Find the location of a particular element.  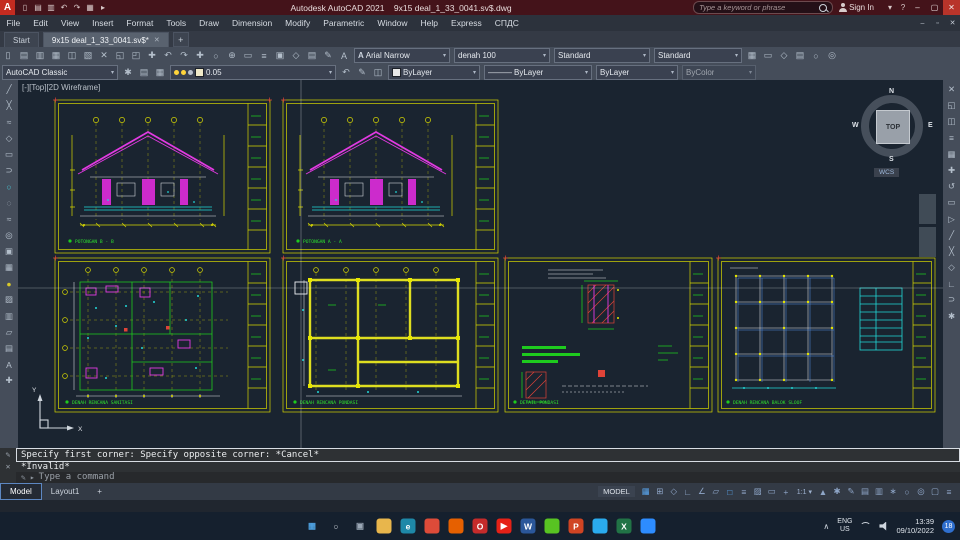

clean-screen-icon: ▢ is located at coordinates (935, 491).